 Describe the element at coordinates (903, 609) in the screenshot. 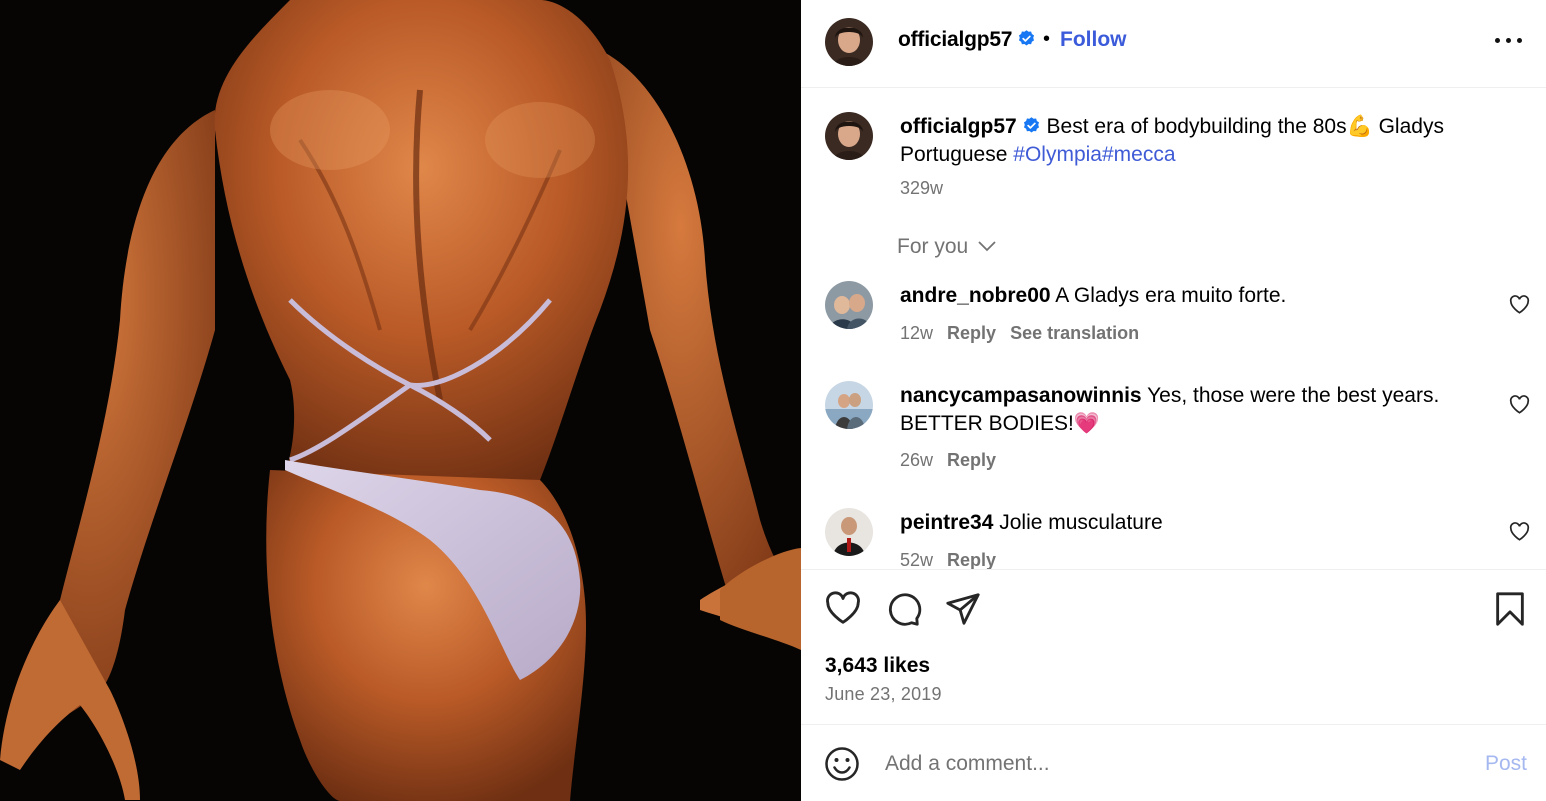

I see `comment-bubble-icon` at that location.